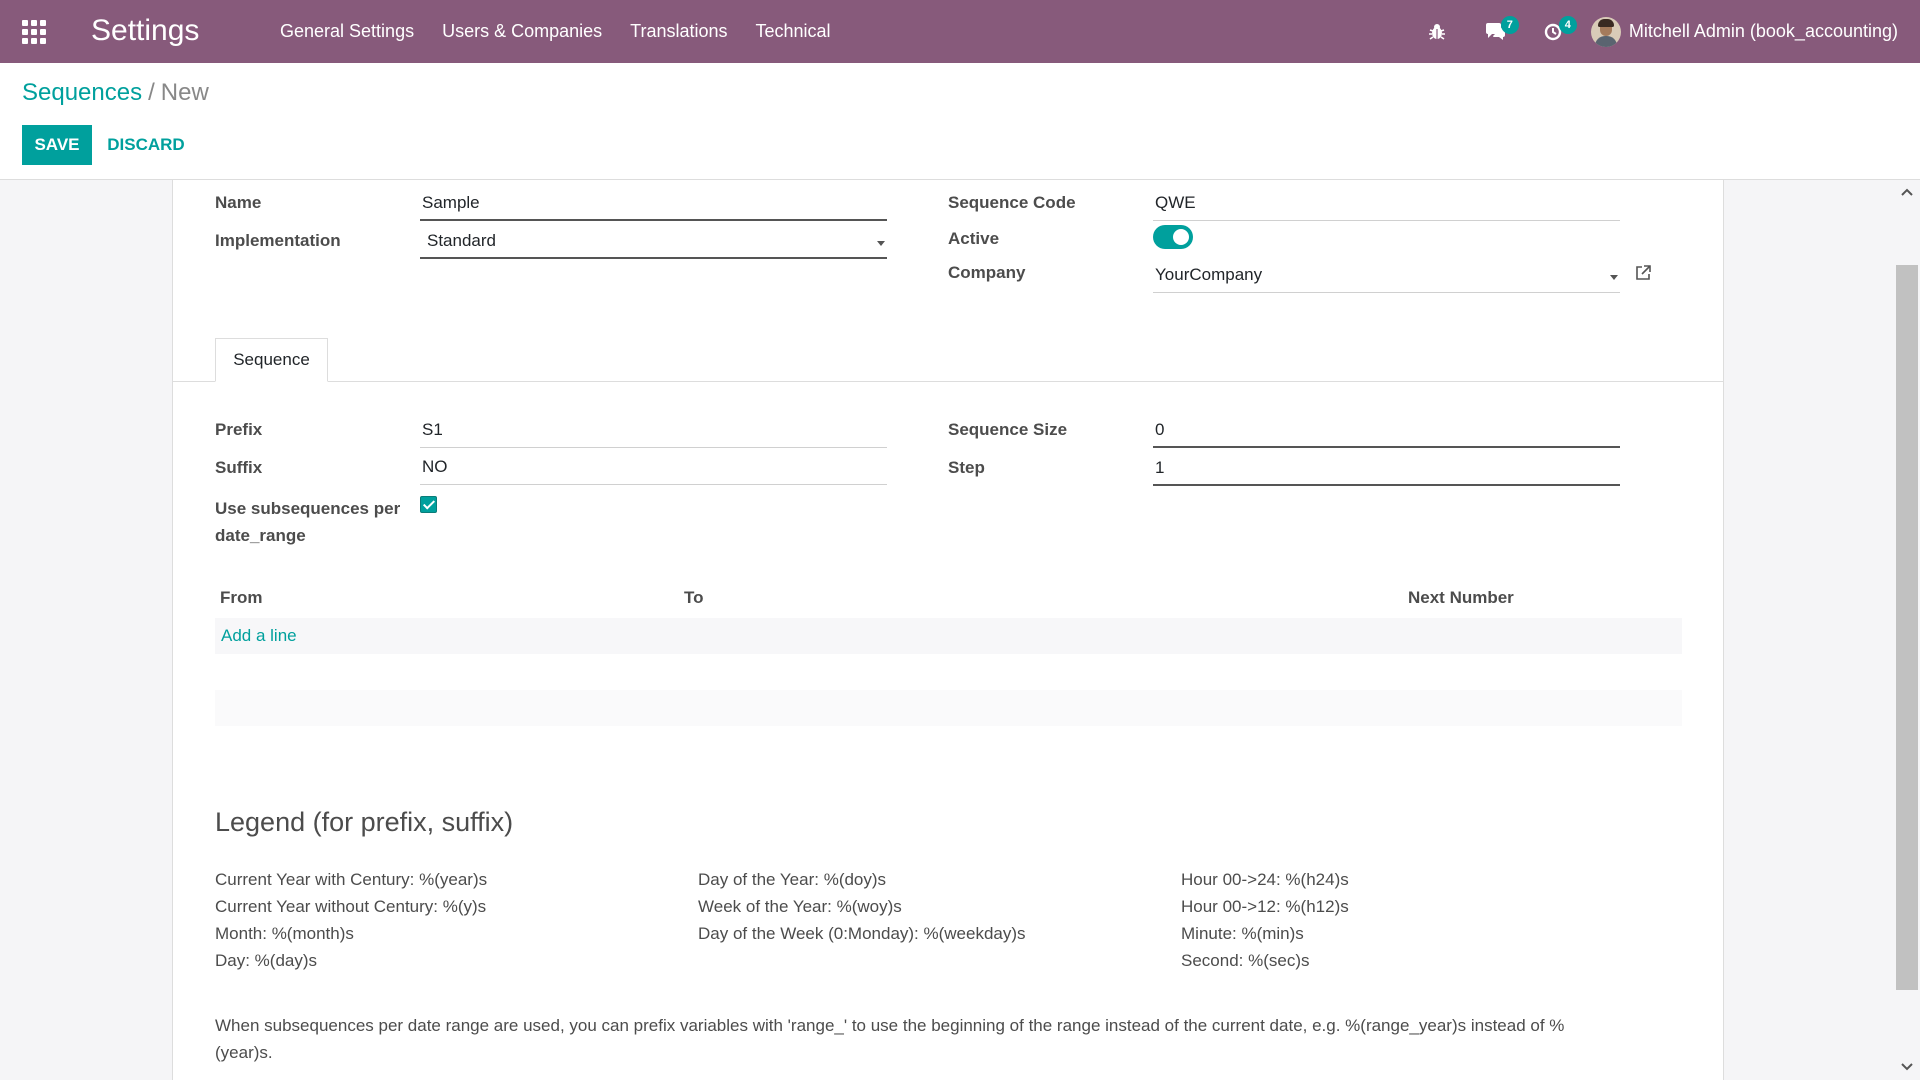  I want to click on menu-technical: Technical, so click(793, 31).